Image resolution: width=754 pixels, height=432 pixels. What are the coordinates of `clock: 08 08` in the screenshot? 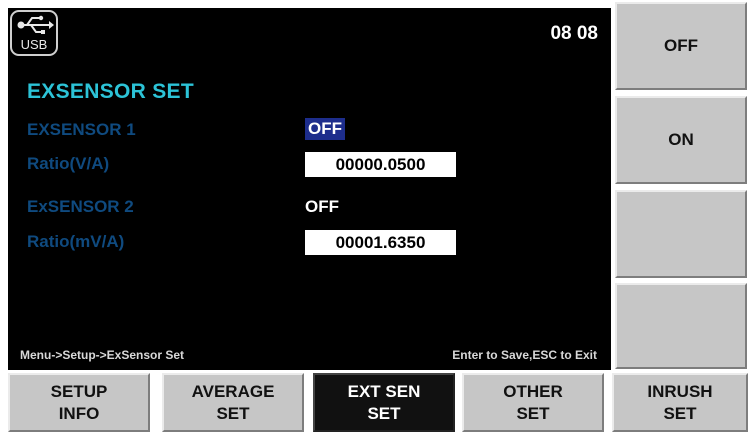 It's located at (574, 33).